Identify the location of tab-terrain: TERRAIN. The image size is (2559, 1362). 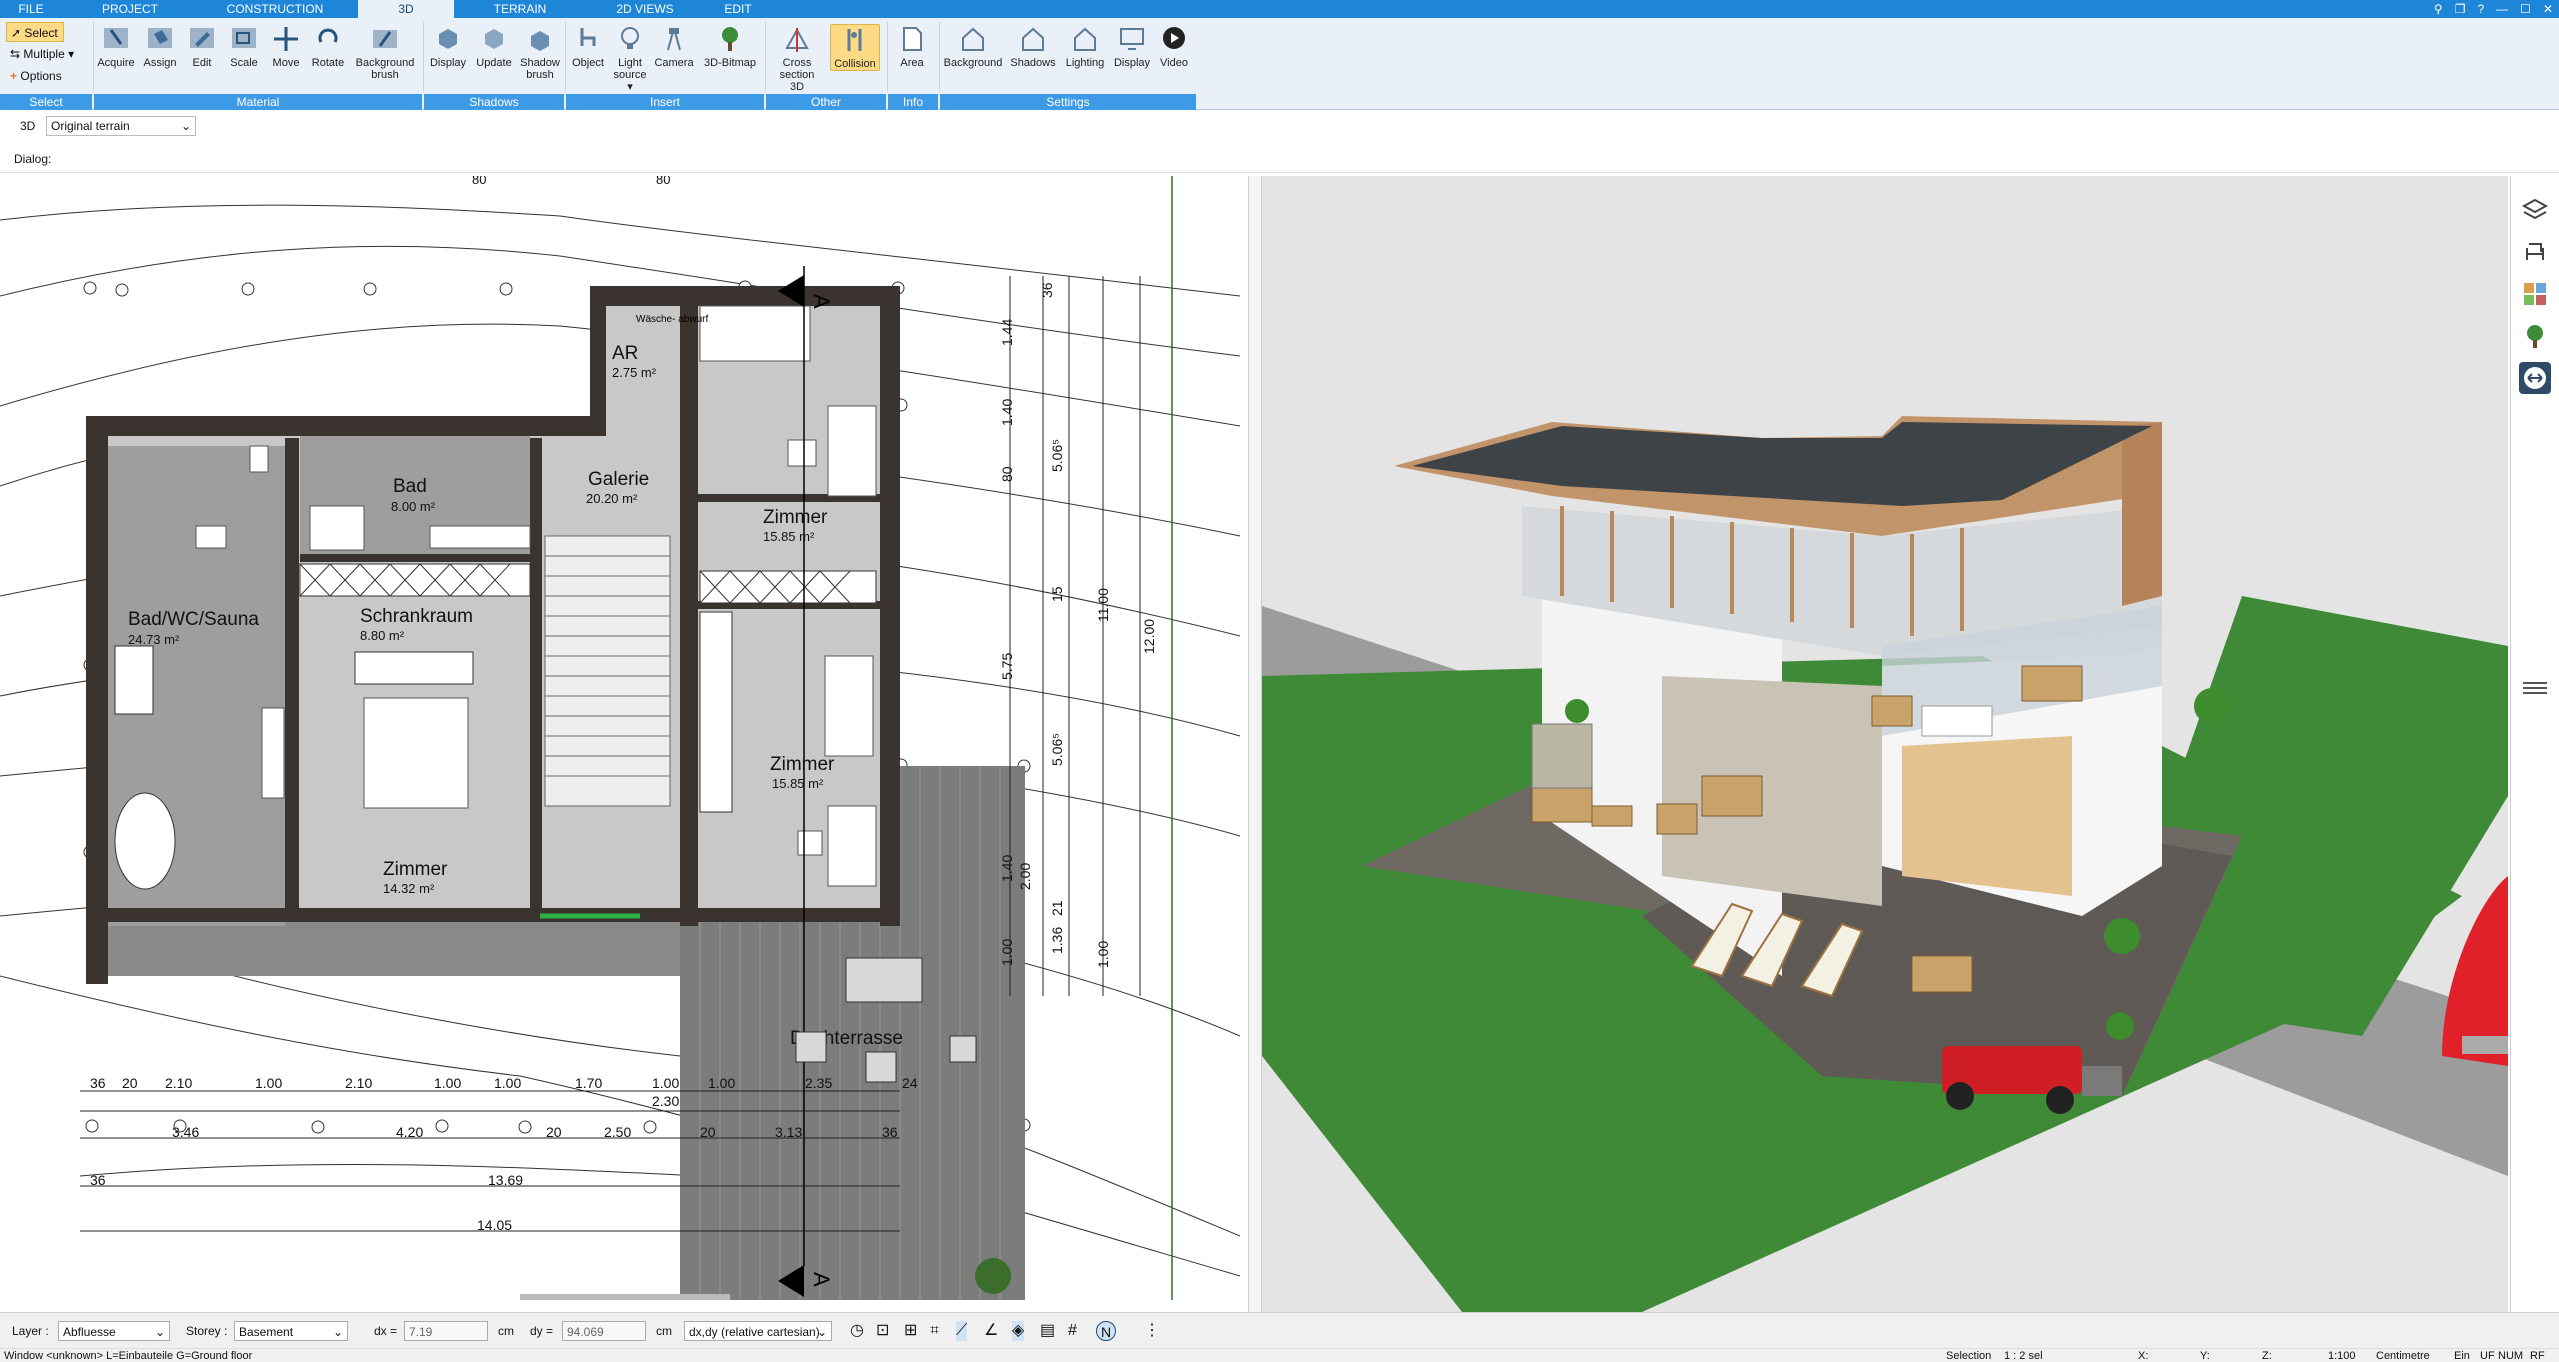
(520, 9).